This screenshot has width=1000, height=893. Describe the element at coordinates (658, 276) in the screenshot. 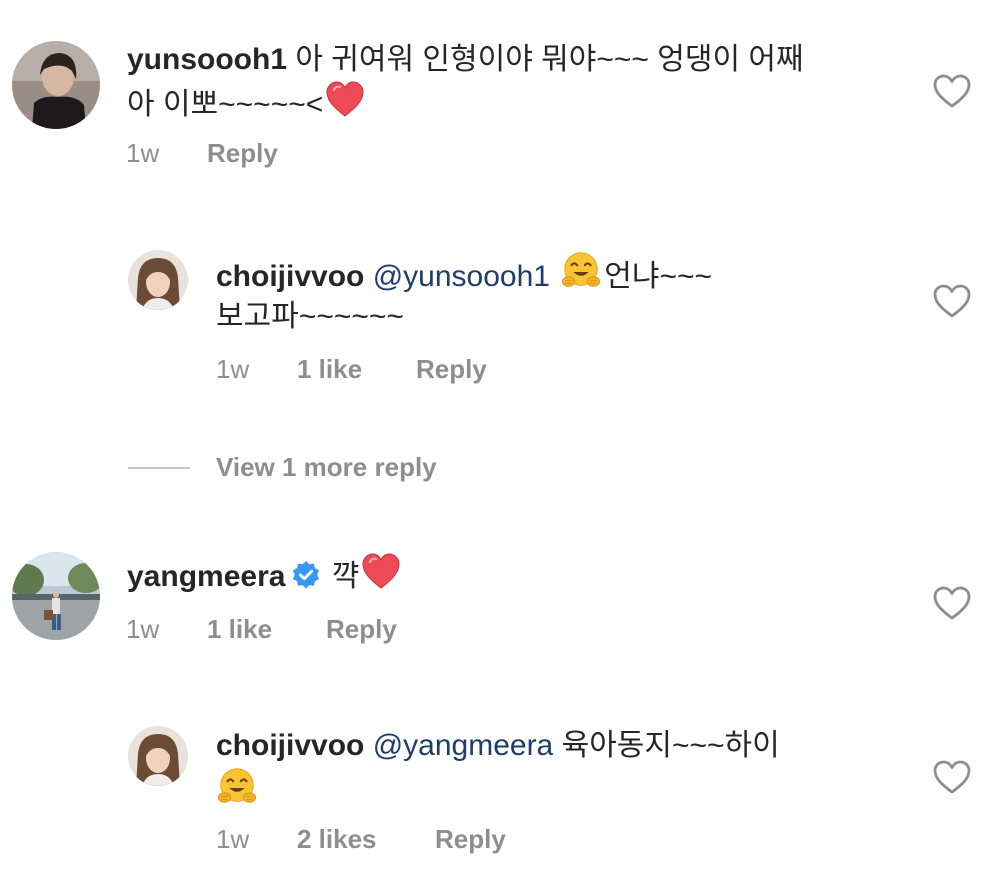

I see `reply-body-line1: 언냐~~~` at that location.